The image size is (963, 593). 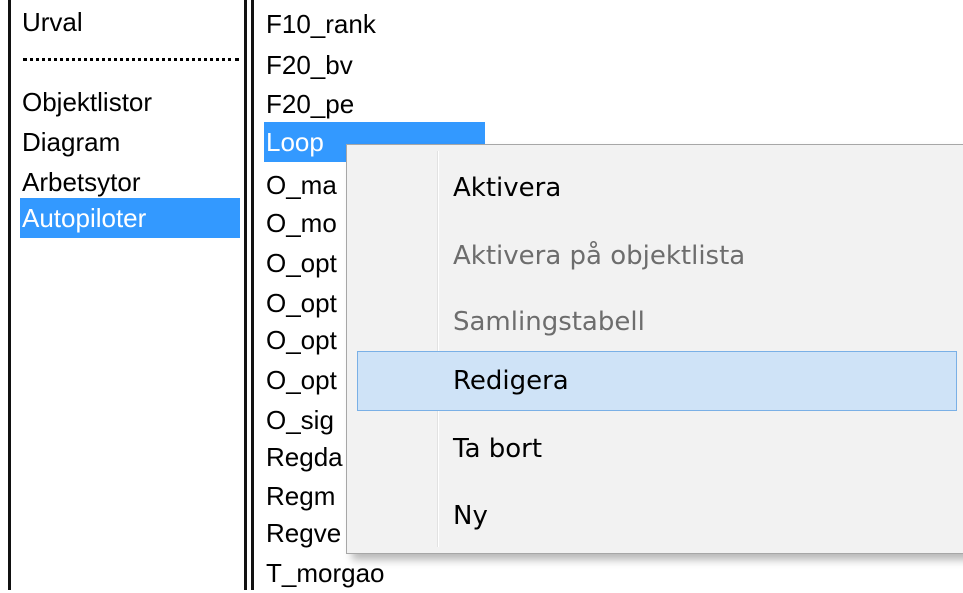 What do you see at coordinates (511, 381) in the screenshot?
I see `menu-item-label: Redigera` at bounding box center [511, 381].